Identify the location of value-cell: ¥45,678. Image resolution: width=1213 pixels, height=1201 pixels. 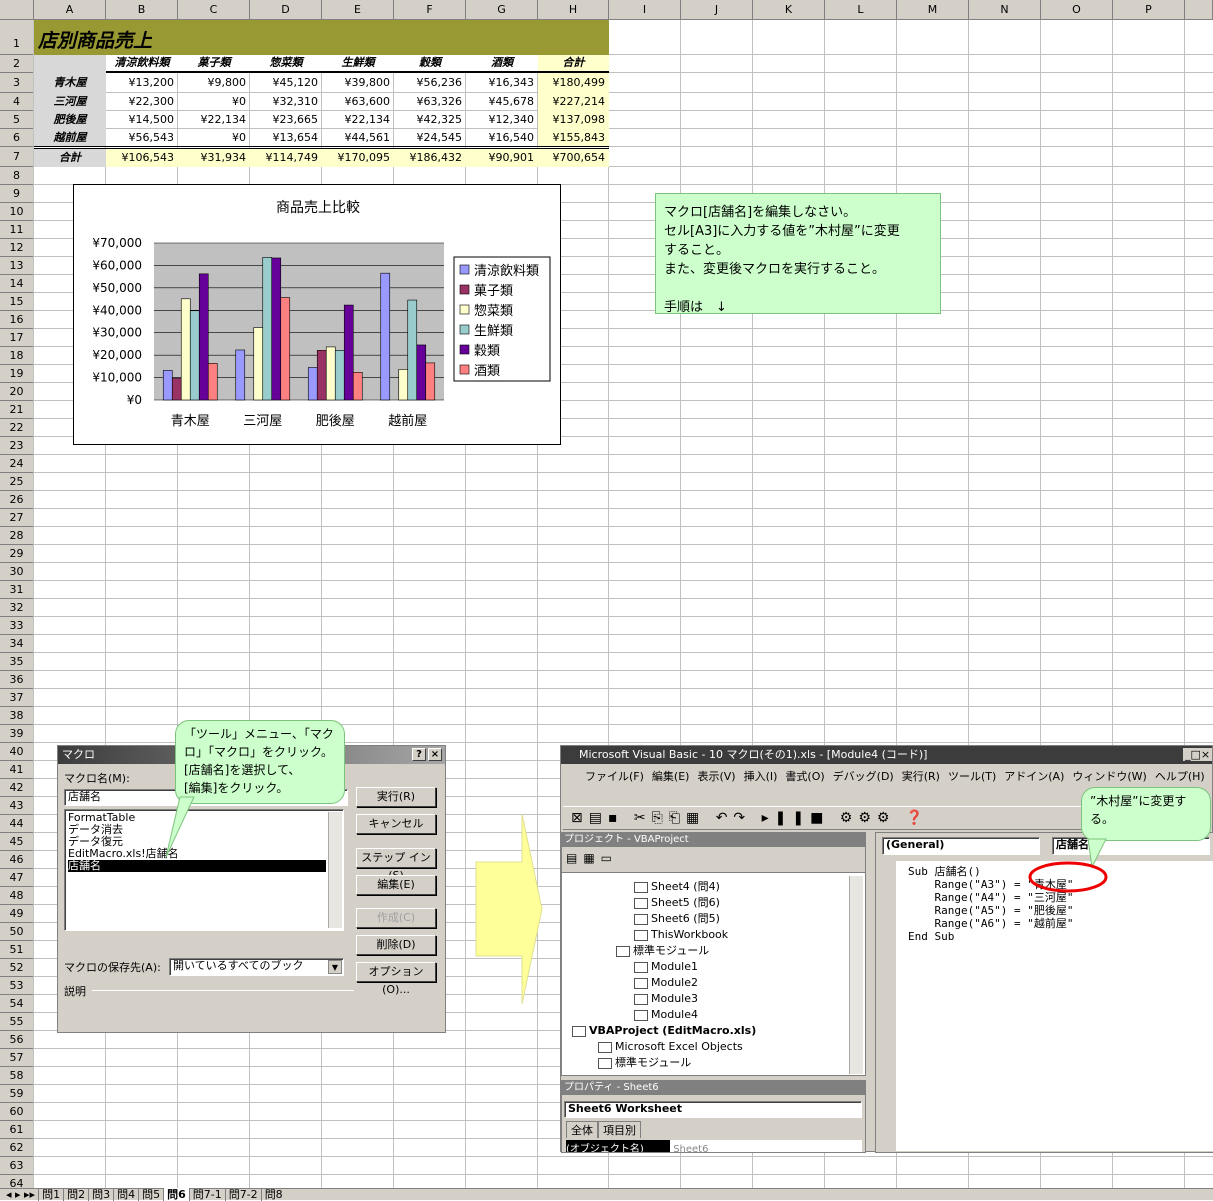
(502, 102).